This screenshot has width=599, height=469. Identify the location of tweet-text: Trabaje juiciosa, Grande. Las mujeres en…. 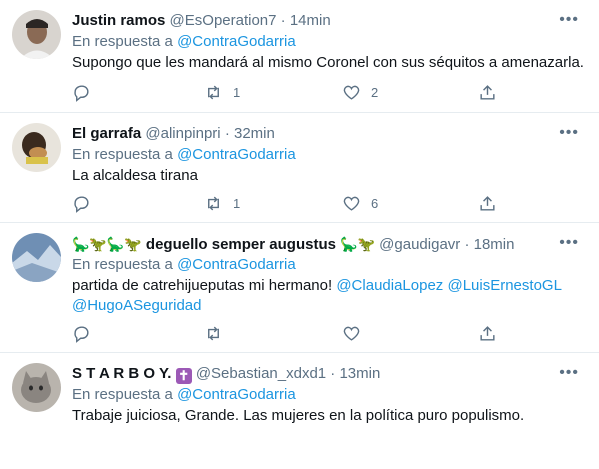
(298, 415).